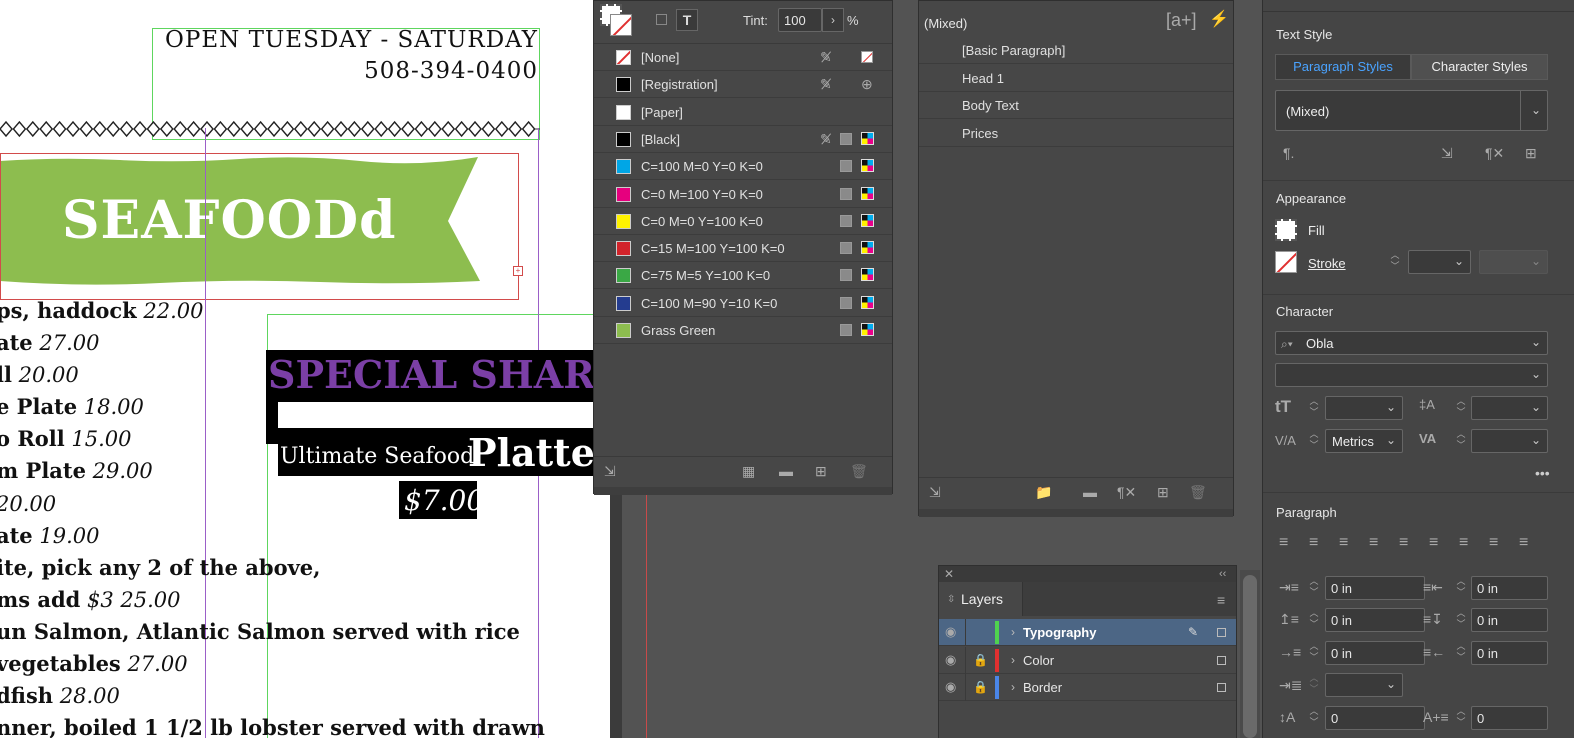 The width and height of the screenshot is (1574, 738). What do you see at coordinates (1461, 408) in the screenshot?
I see `leading-stepper: ︿ ﹀` at bounding box center [1461, 408].